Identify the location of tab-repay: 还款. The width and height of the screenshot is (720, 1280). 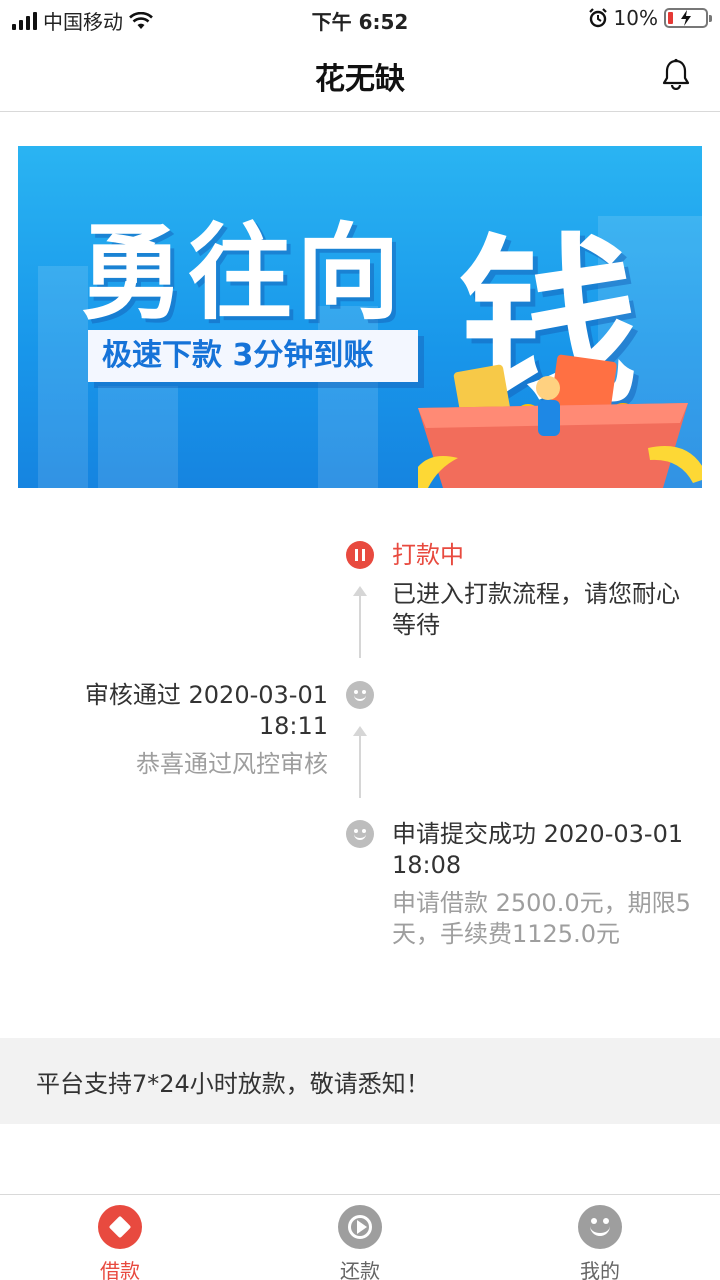
(360, 1242).